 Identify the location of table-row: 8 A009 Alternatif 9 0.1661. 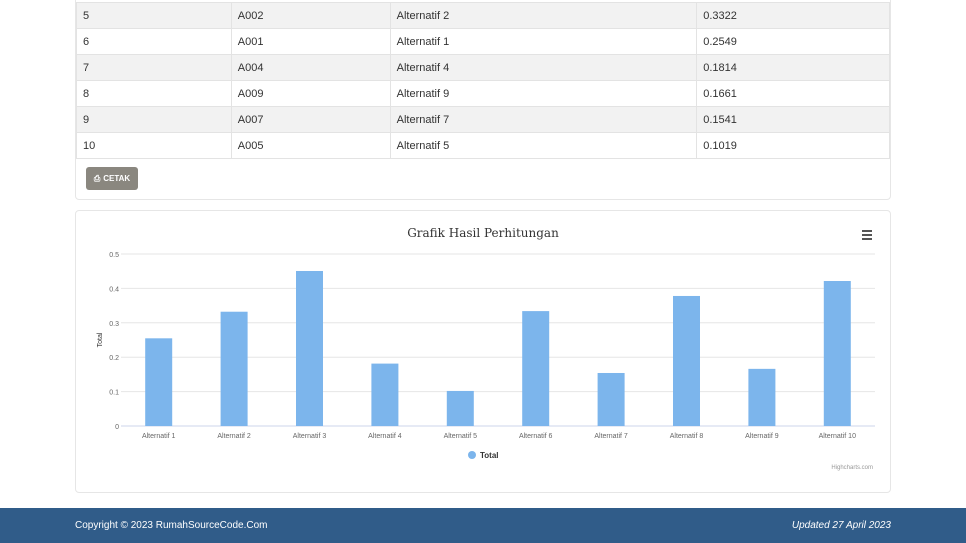
(483, 93).